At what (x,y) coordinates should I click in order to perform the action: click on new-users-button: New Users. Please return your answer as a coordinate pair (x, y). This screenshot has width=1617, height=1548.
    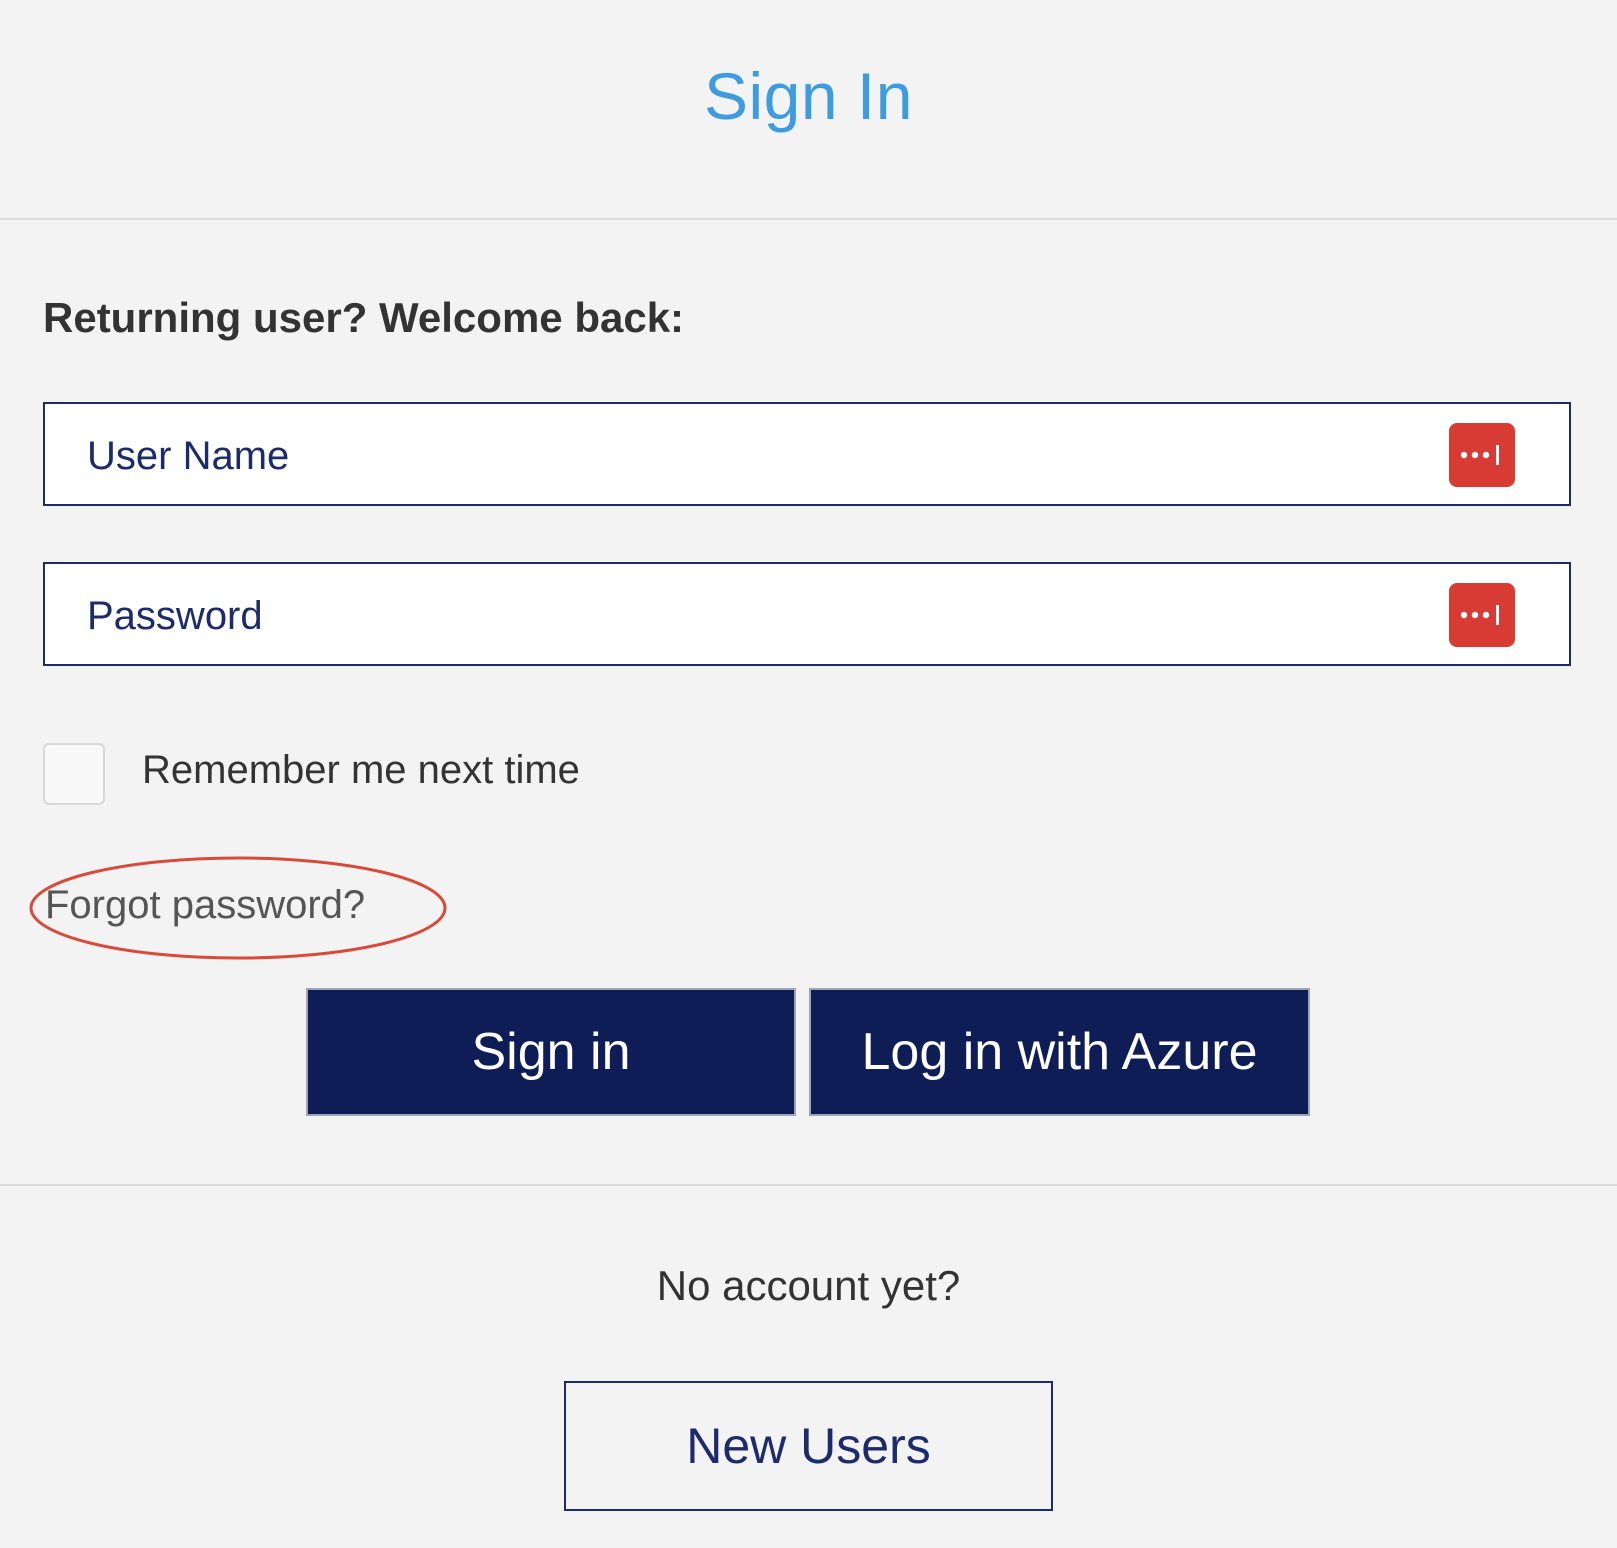
    Looking at the image, I should click on (808, 1446).